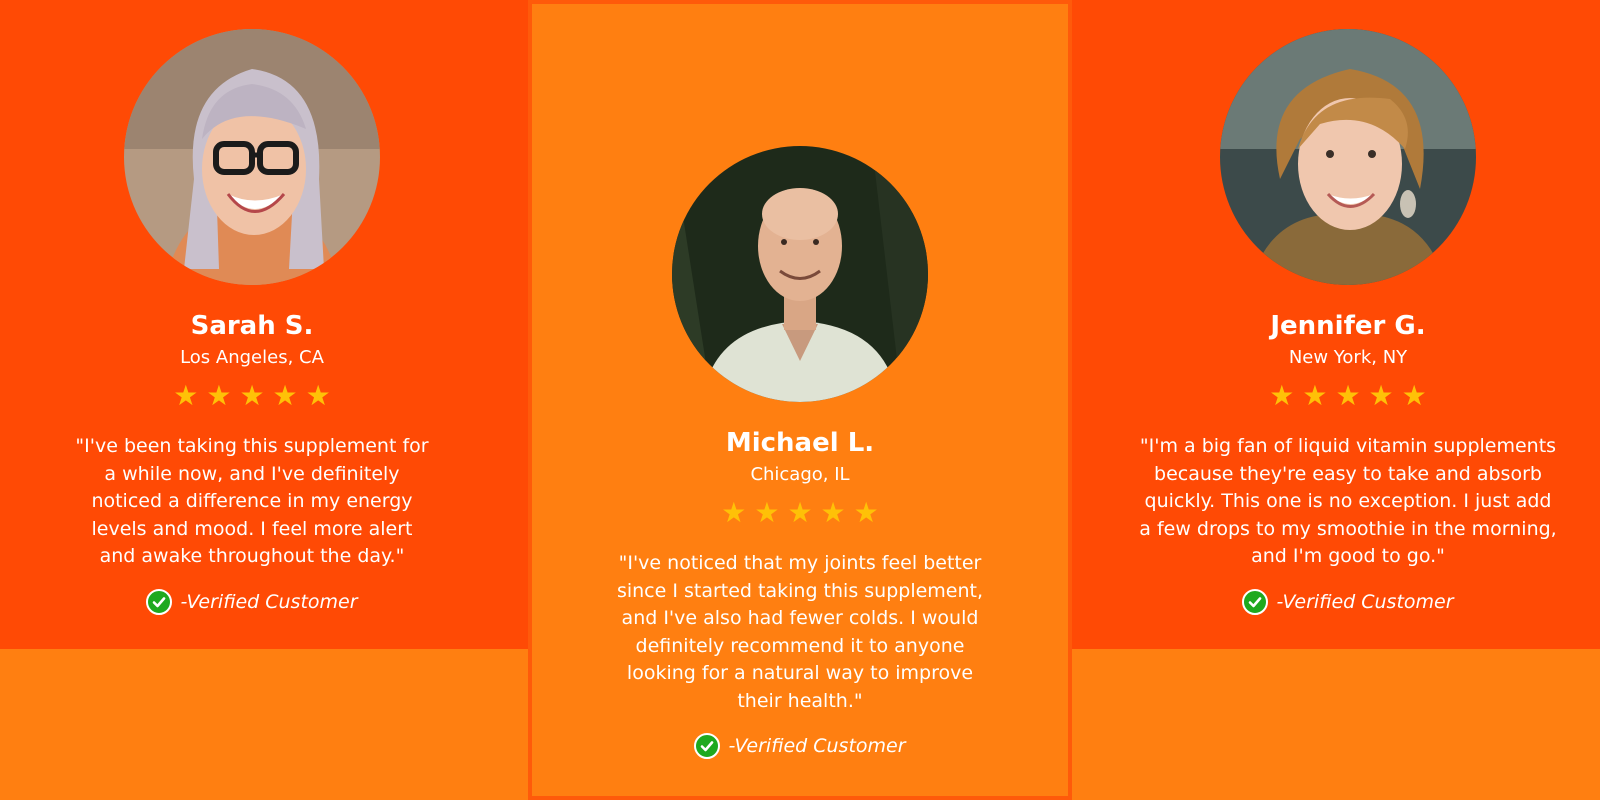 The height and width of the screenshot is (800, 1600). What do you see at coordinates (252, 326) in the screenshot?
I see `customer-name: Sarah S.` at bounding box center [252, 326].